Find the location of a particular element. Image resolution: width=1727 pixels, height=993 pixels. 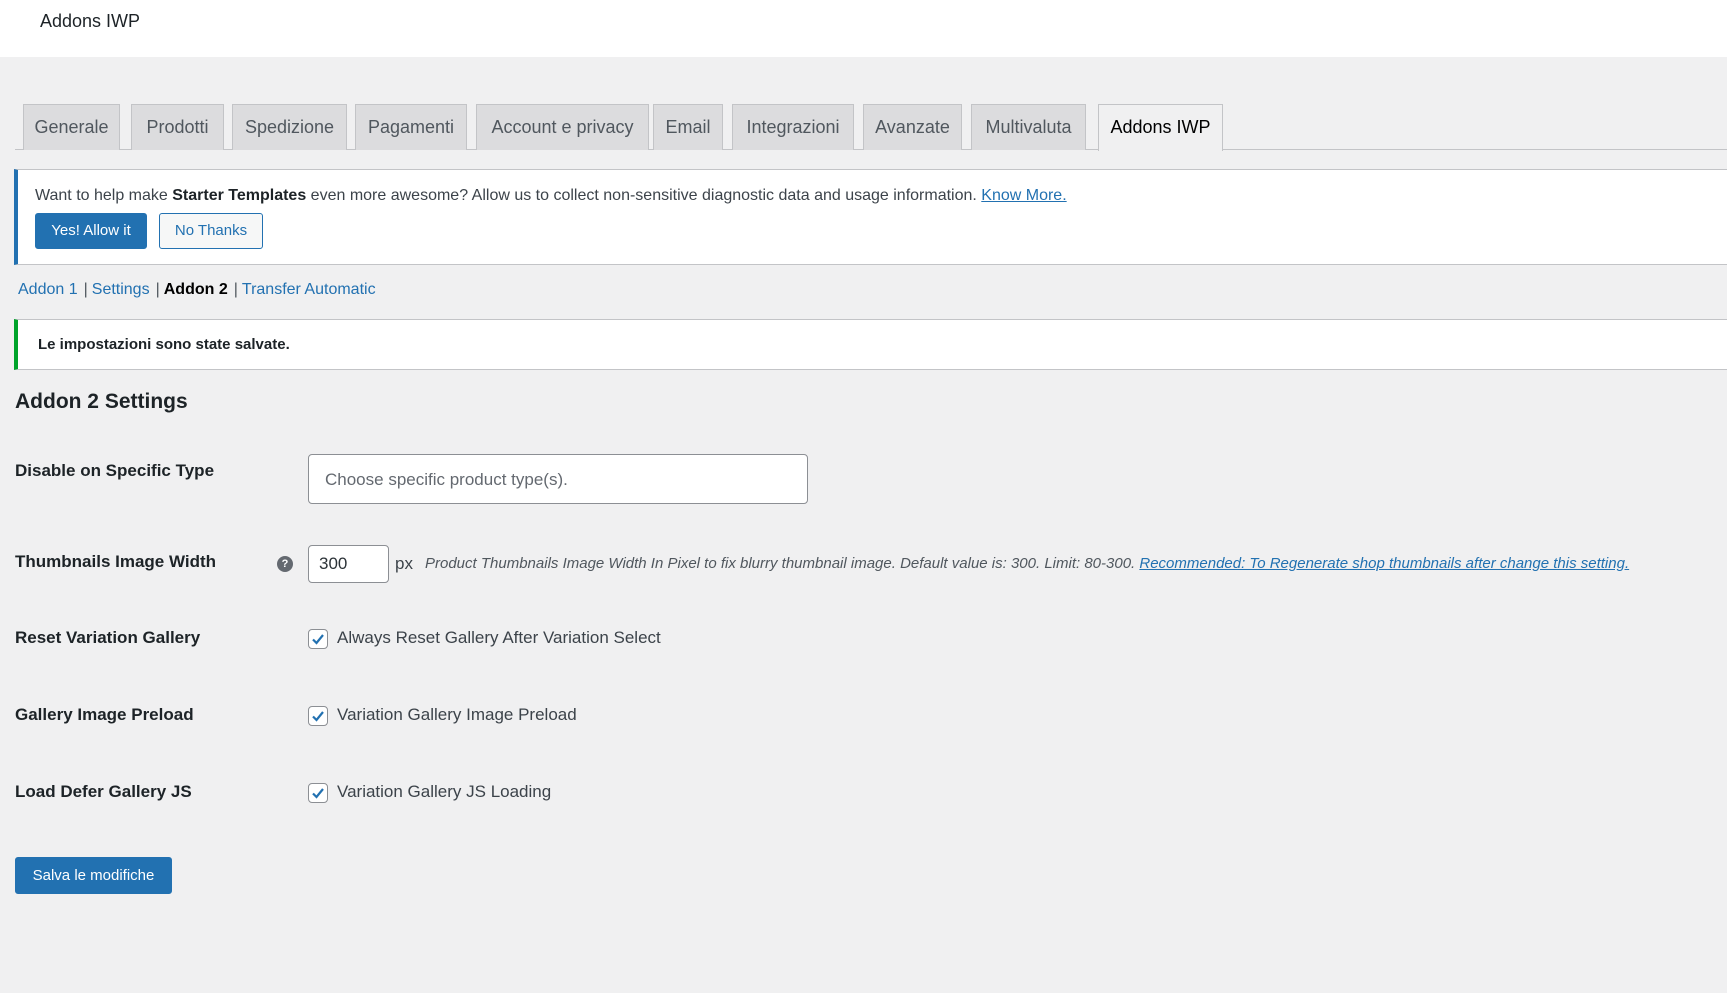

defer-js-checkbox-label: Variation Gallery JS Loading is located at coordinates (444, 791).